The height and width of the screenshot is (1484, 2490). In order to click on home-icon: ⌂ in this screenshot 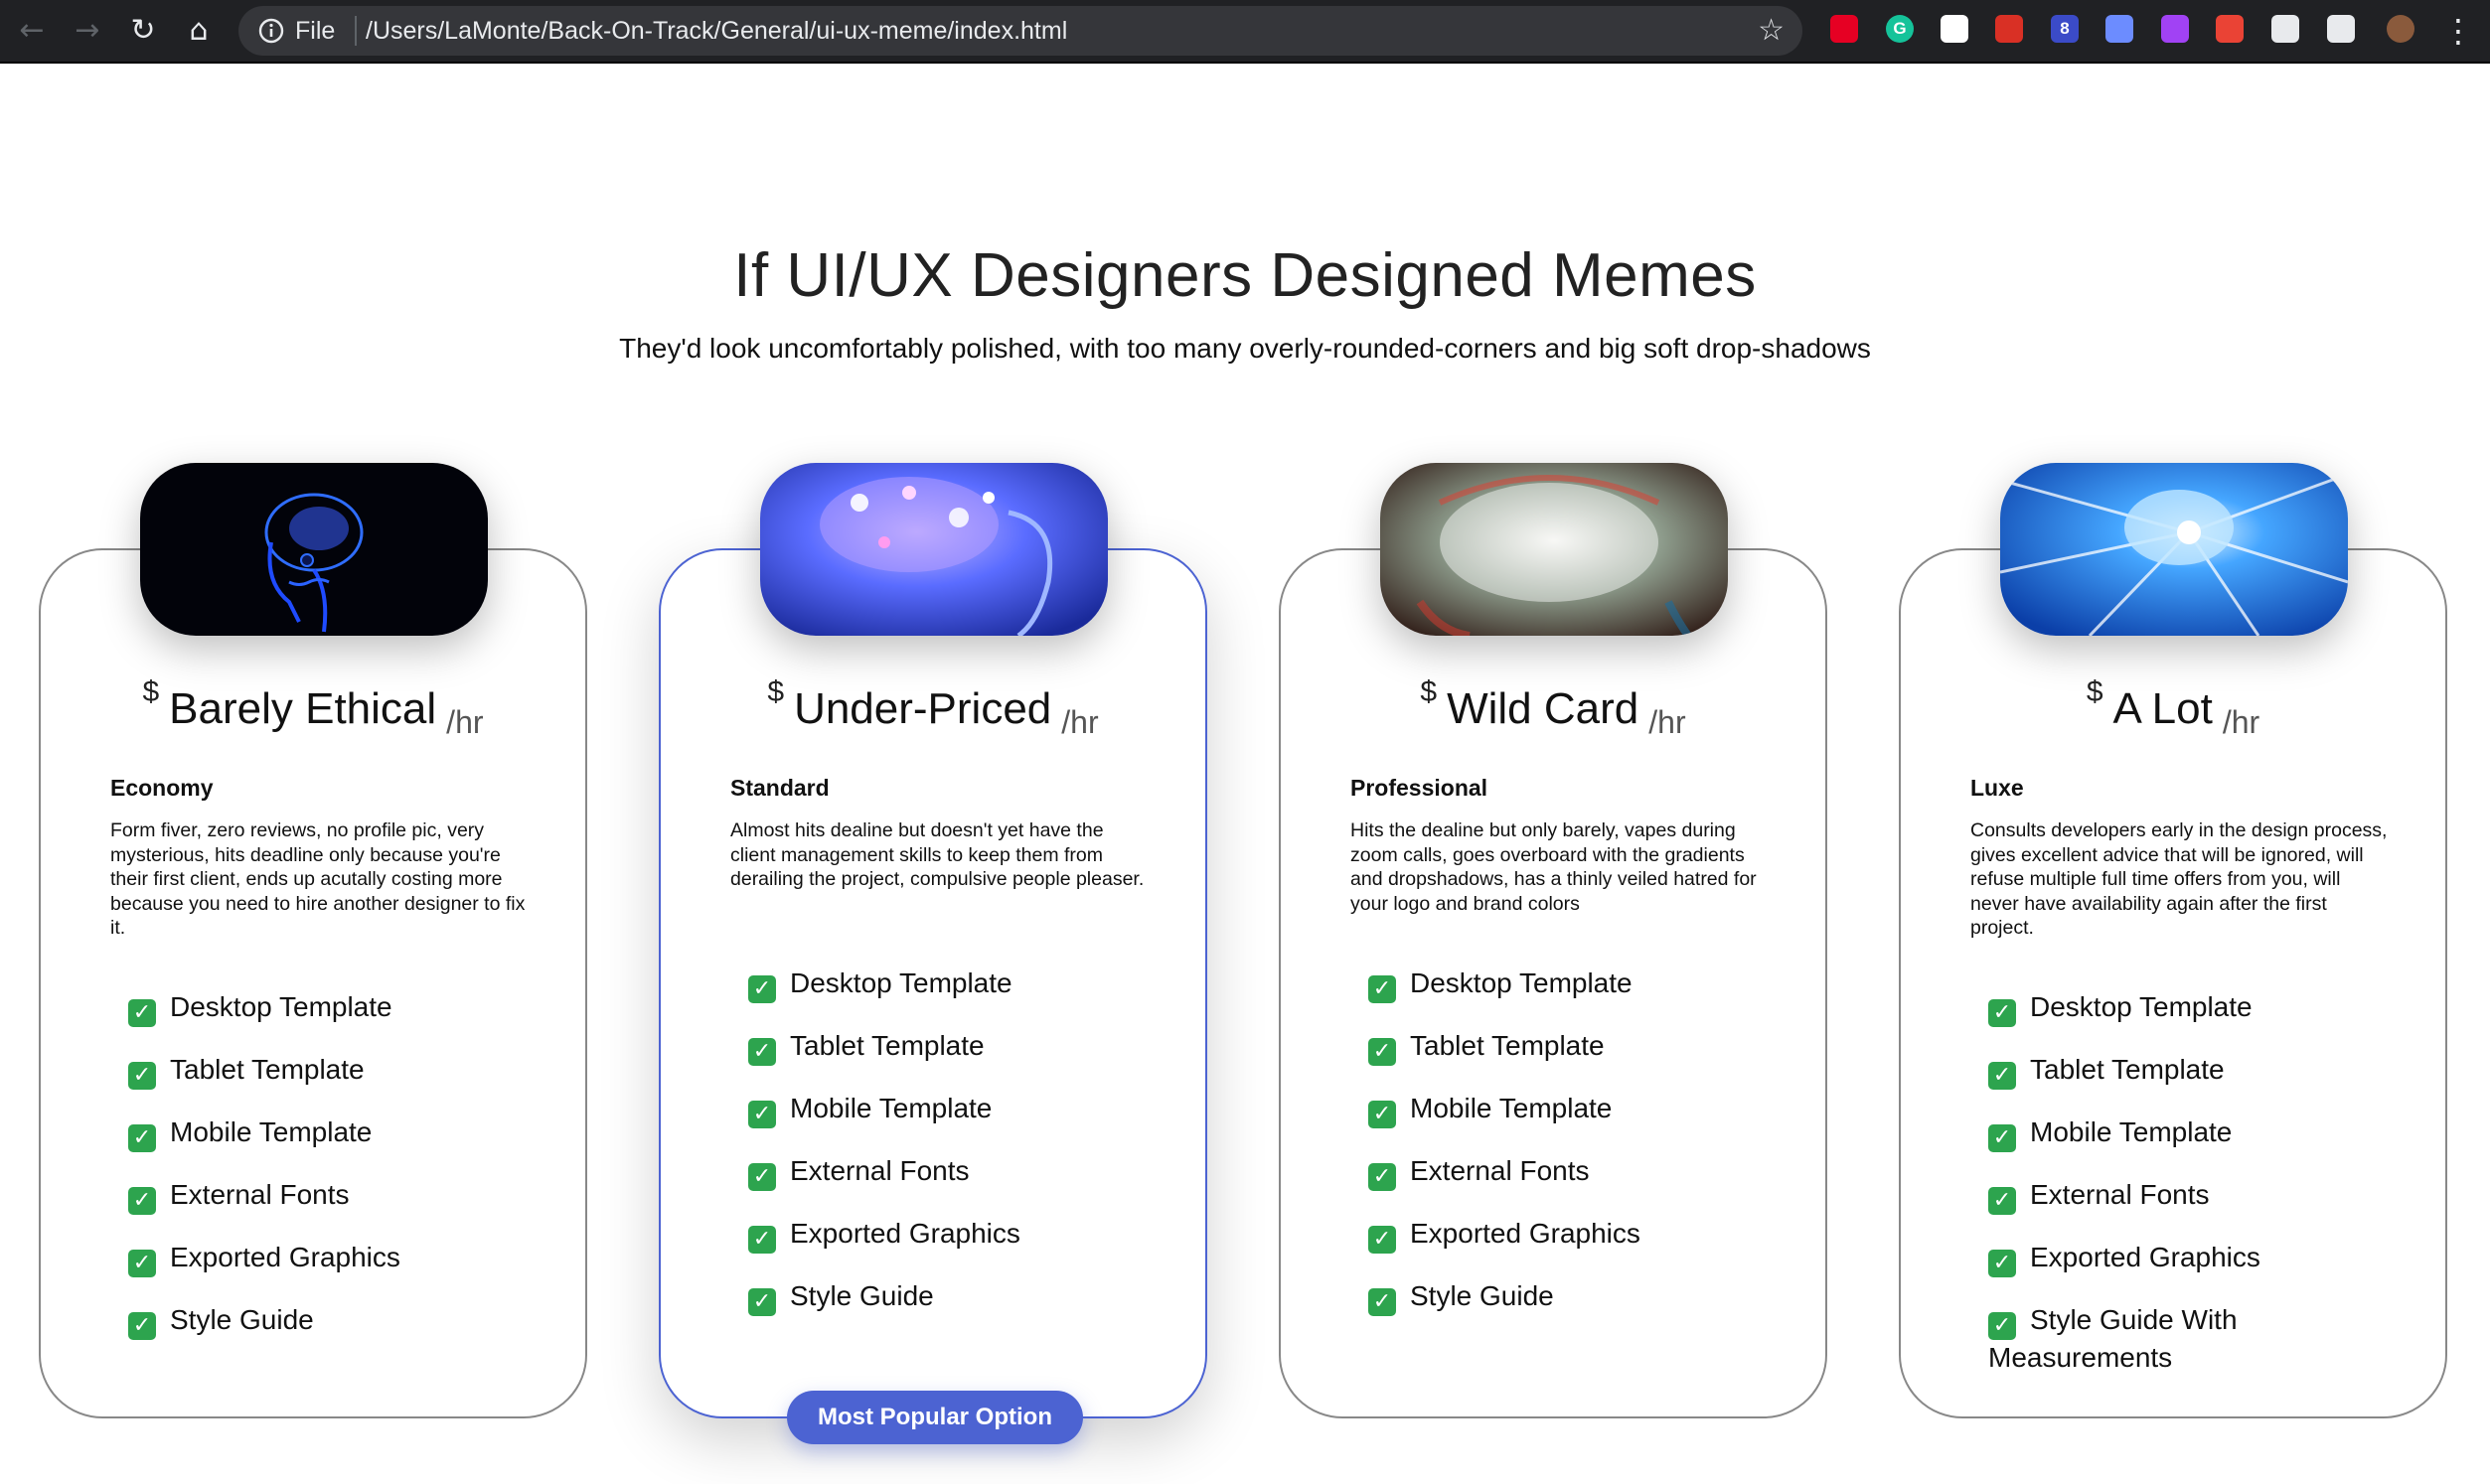, I will do `click(199, 30)`.